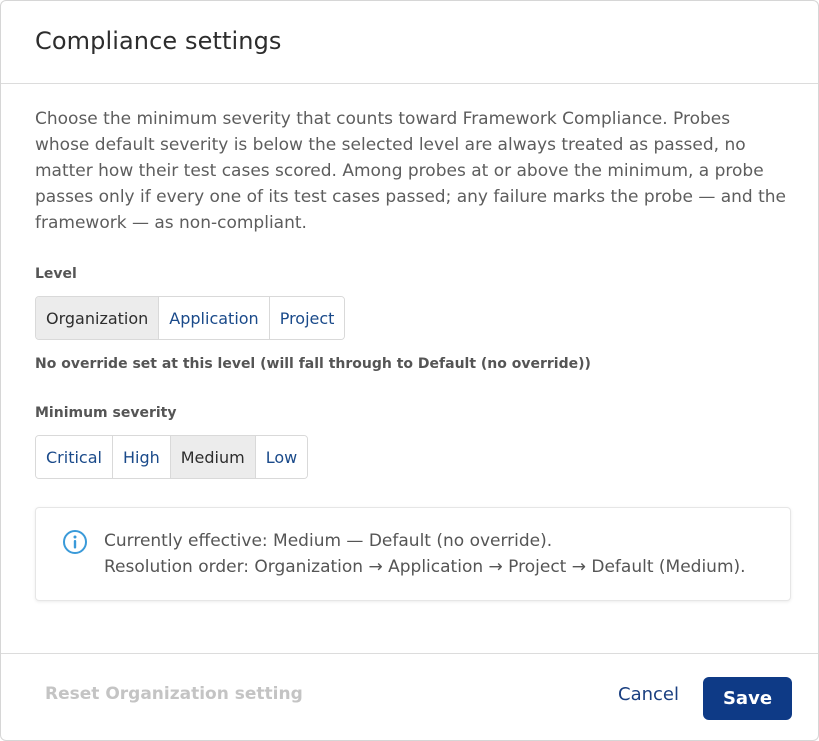 This screenshot has height=741, width=819. Describe the element at coordinates (212, 457) in the screenshot. I see `severity-option-medium: Medium` at that location.